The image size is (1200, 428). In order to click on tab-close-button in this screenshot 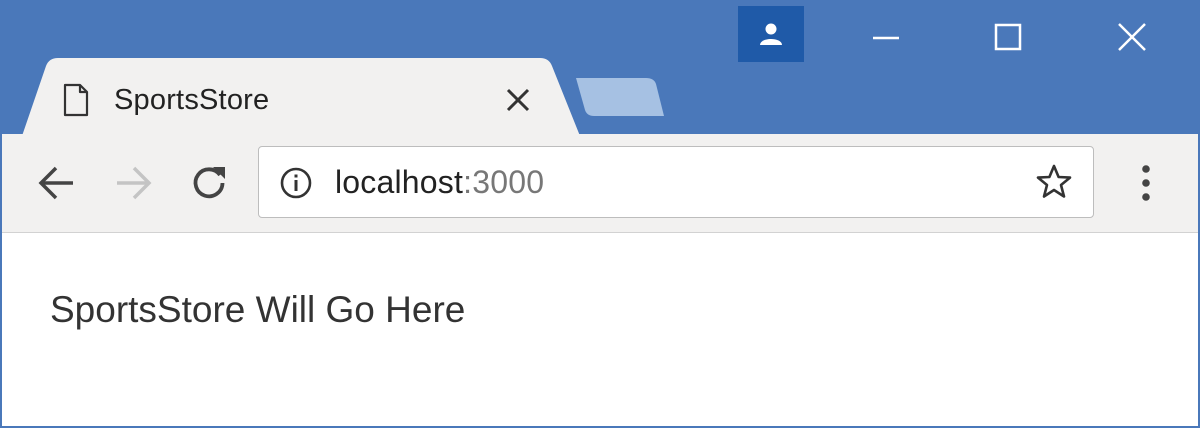, I will do `click(518, 100)`.